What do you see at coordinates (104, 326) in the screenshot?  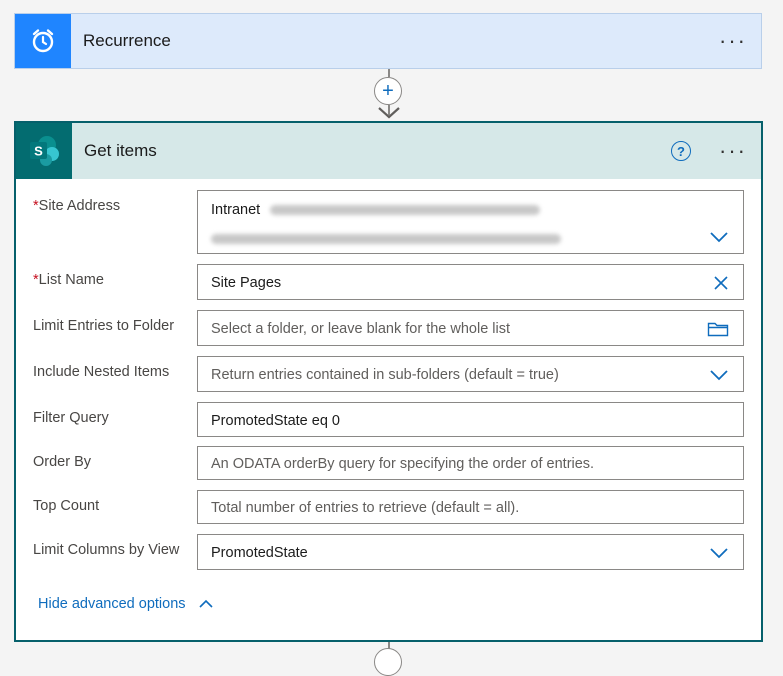 I see `limit-folder-label: Limit Entries to Folder` at bounding box center [104, 326].